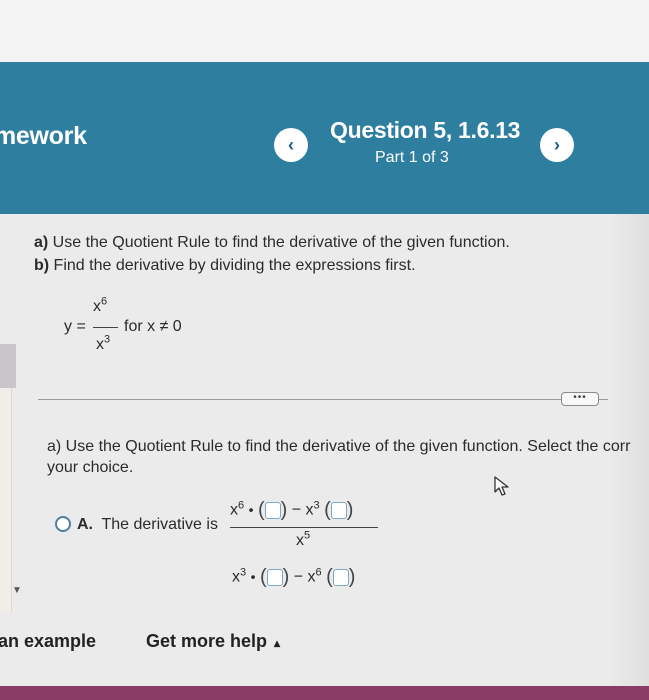 The width and height of the screenshot is (649, 700). Describe the element at coordinates (243, 572) in the screenshot. I see `row2-term1-exponent: 3` at that location.